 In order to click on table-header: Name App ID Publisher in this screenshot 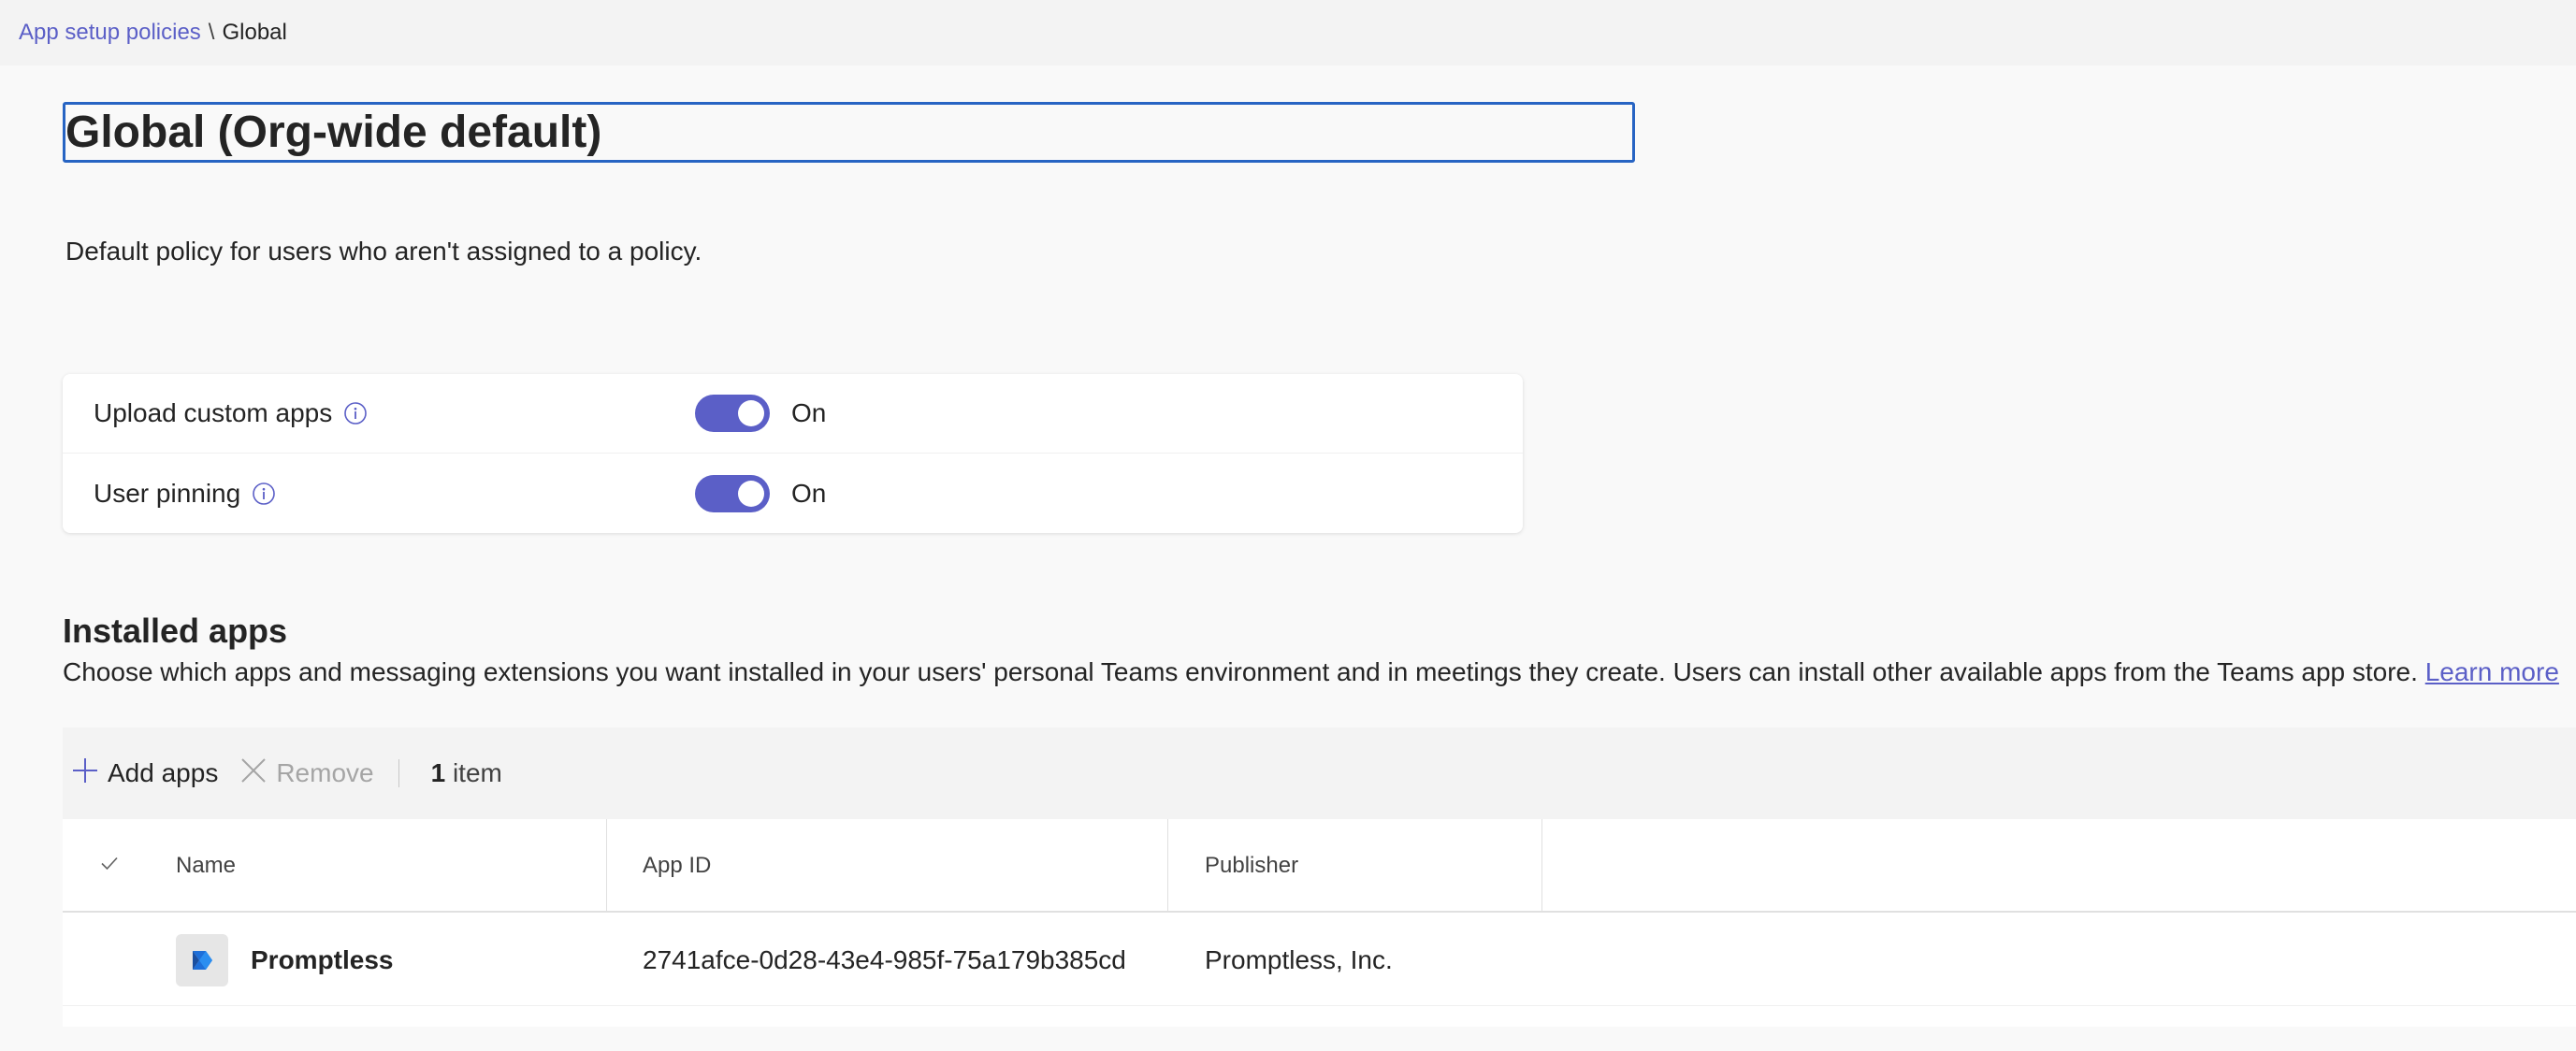, I will do `click(1319, 866)`.